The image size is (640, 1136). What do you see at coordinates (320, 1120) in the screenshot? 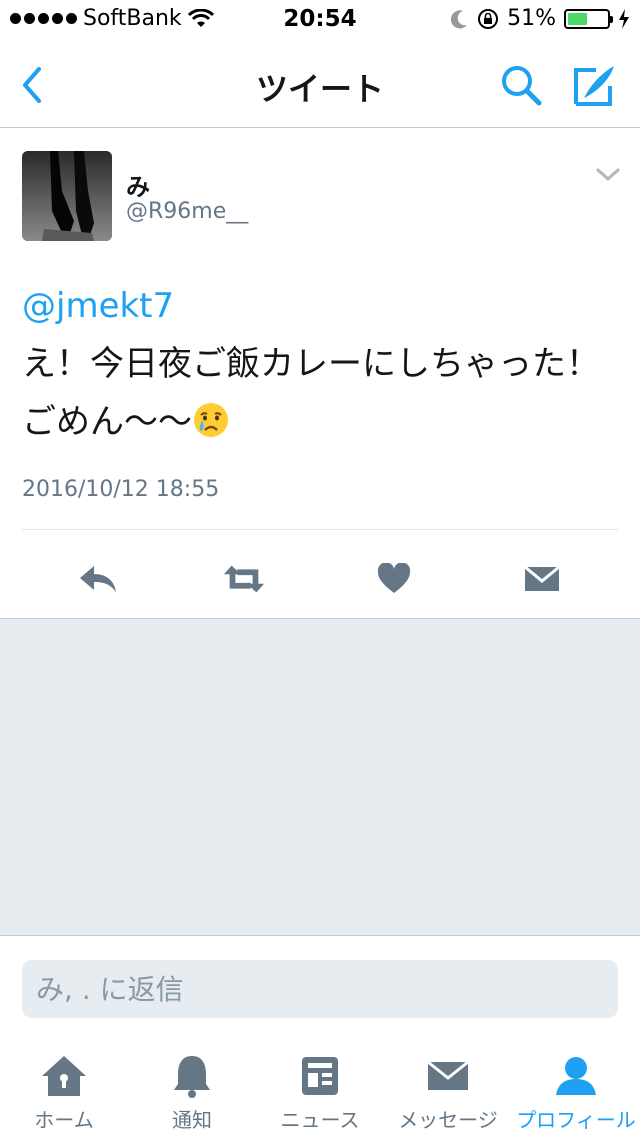
I see `tab-label: ニュース` at bounding box center [320, 1120].